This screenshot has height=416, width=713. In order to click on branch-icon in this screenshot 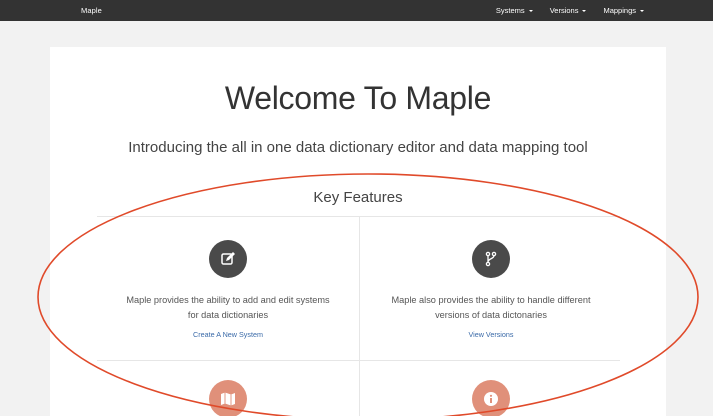, I will do `click(491, 259)`.